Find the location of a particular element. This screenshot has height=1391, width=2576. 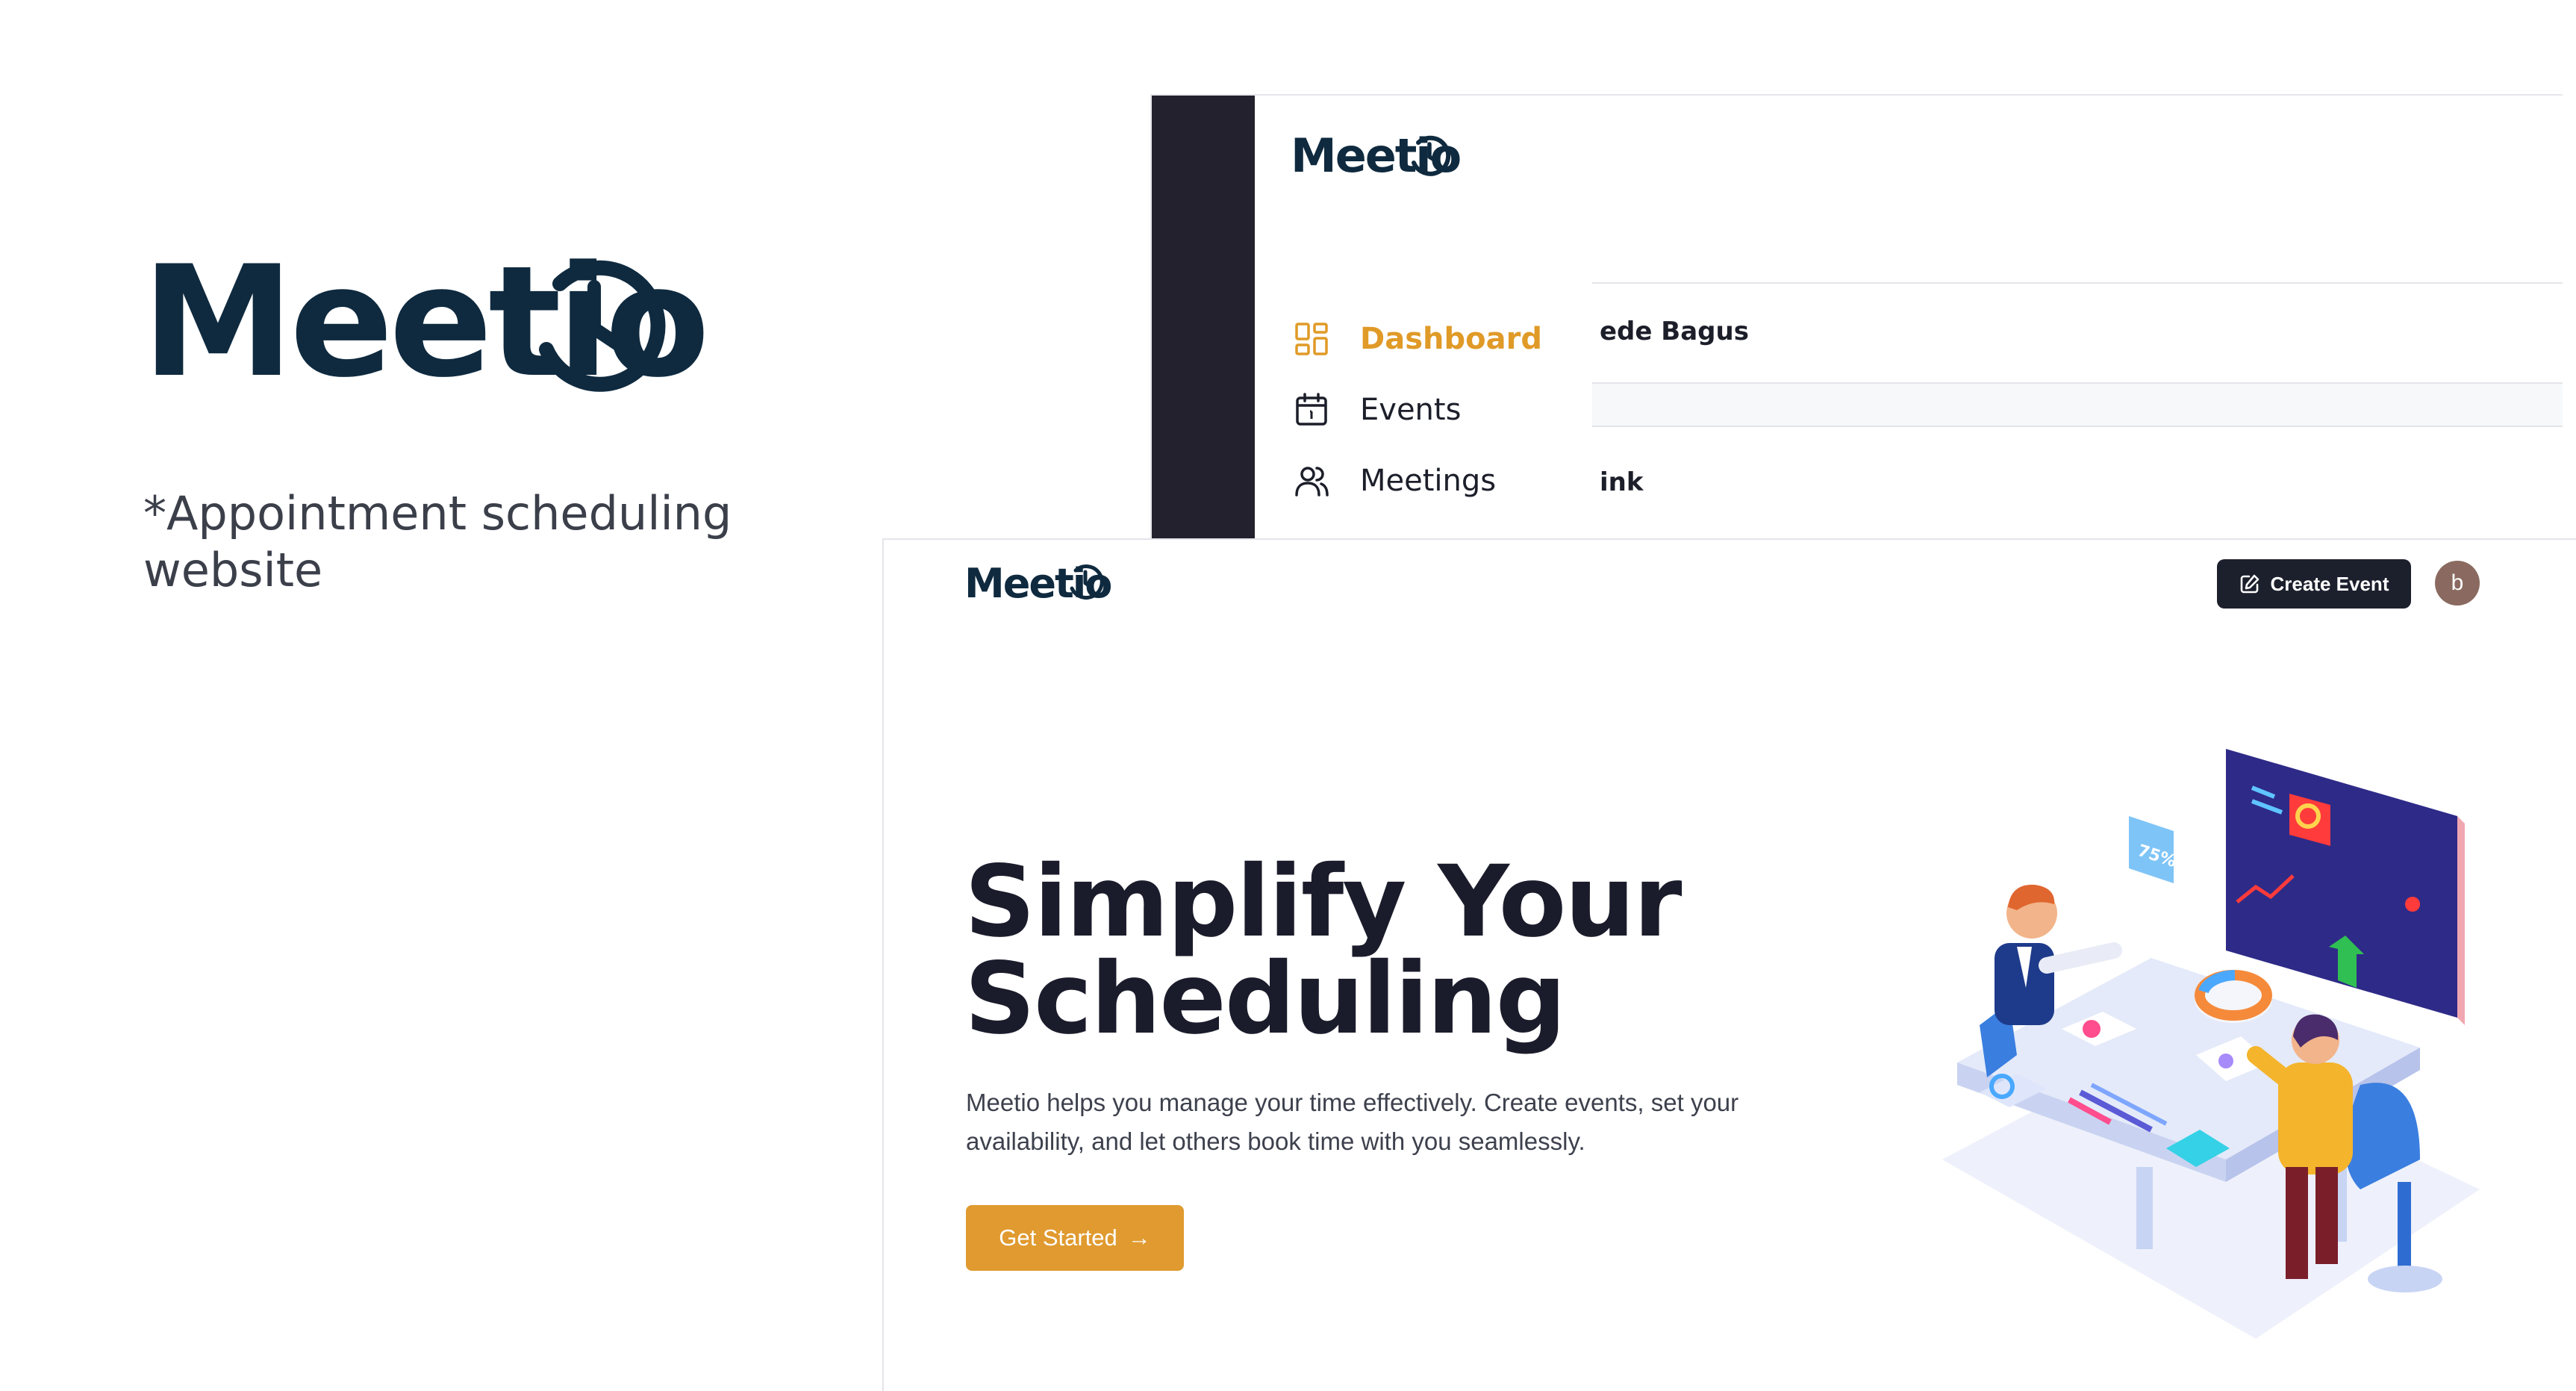

hero-title-line: Simplify Your is located at coordinates (1323, 901).